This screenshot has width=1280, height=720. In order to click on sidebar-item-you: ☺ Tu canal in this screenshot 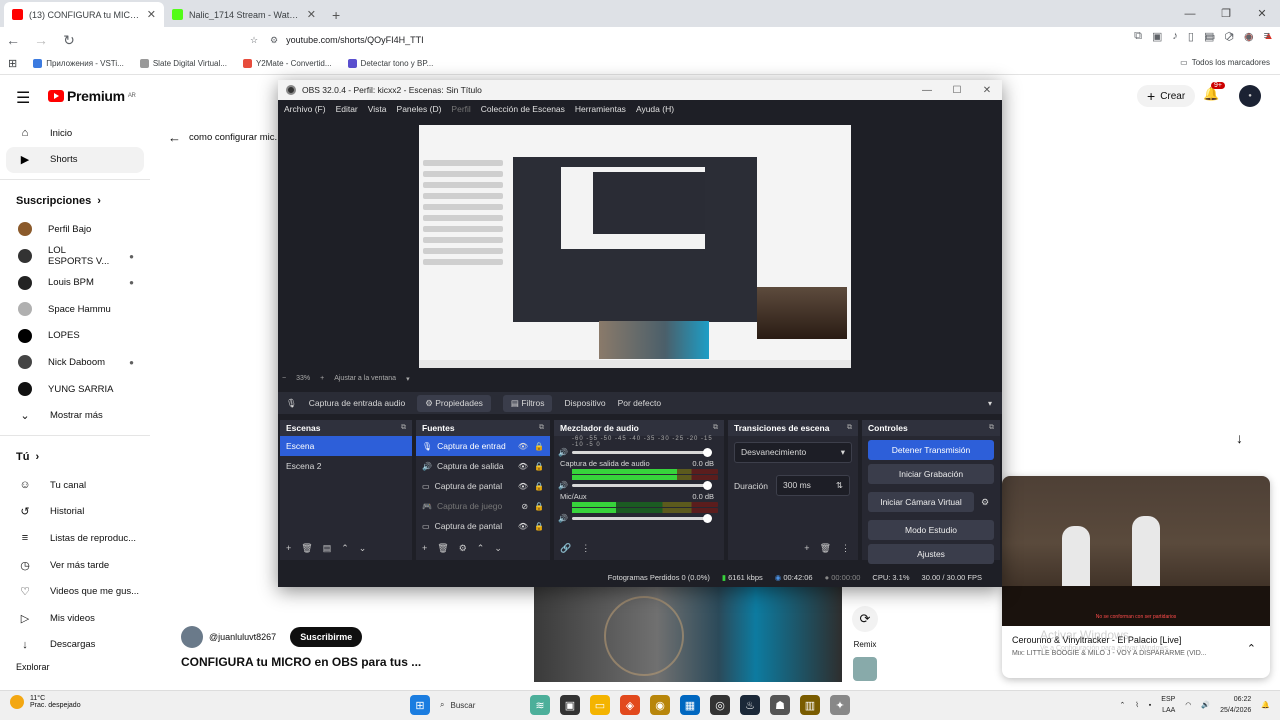, I will do `click(75, 485)`.